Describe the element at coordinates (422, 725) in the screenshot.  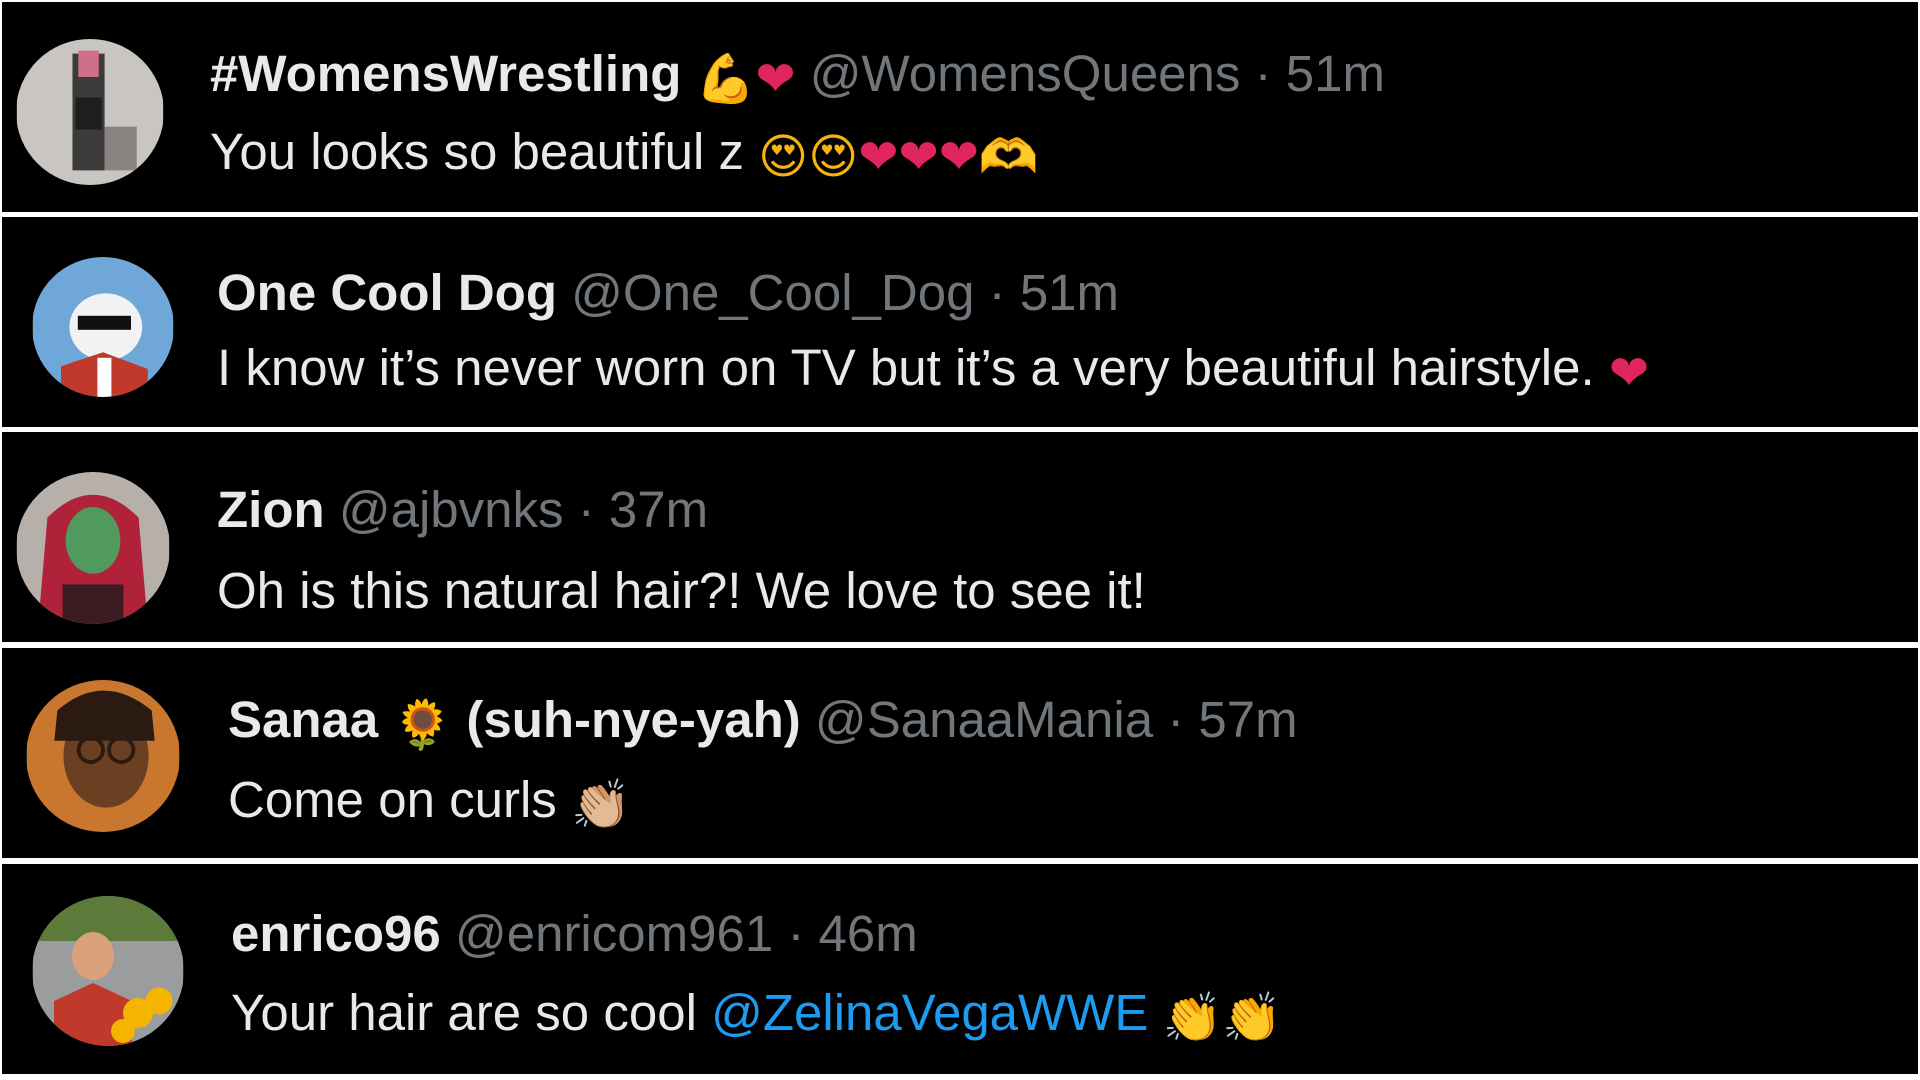
I see `sunflower-icon: 🌻` at that location.